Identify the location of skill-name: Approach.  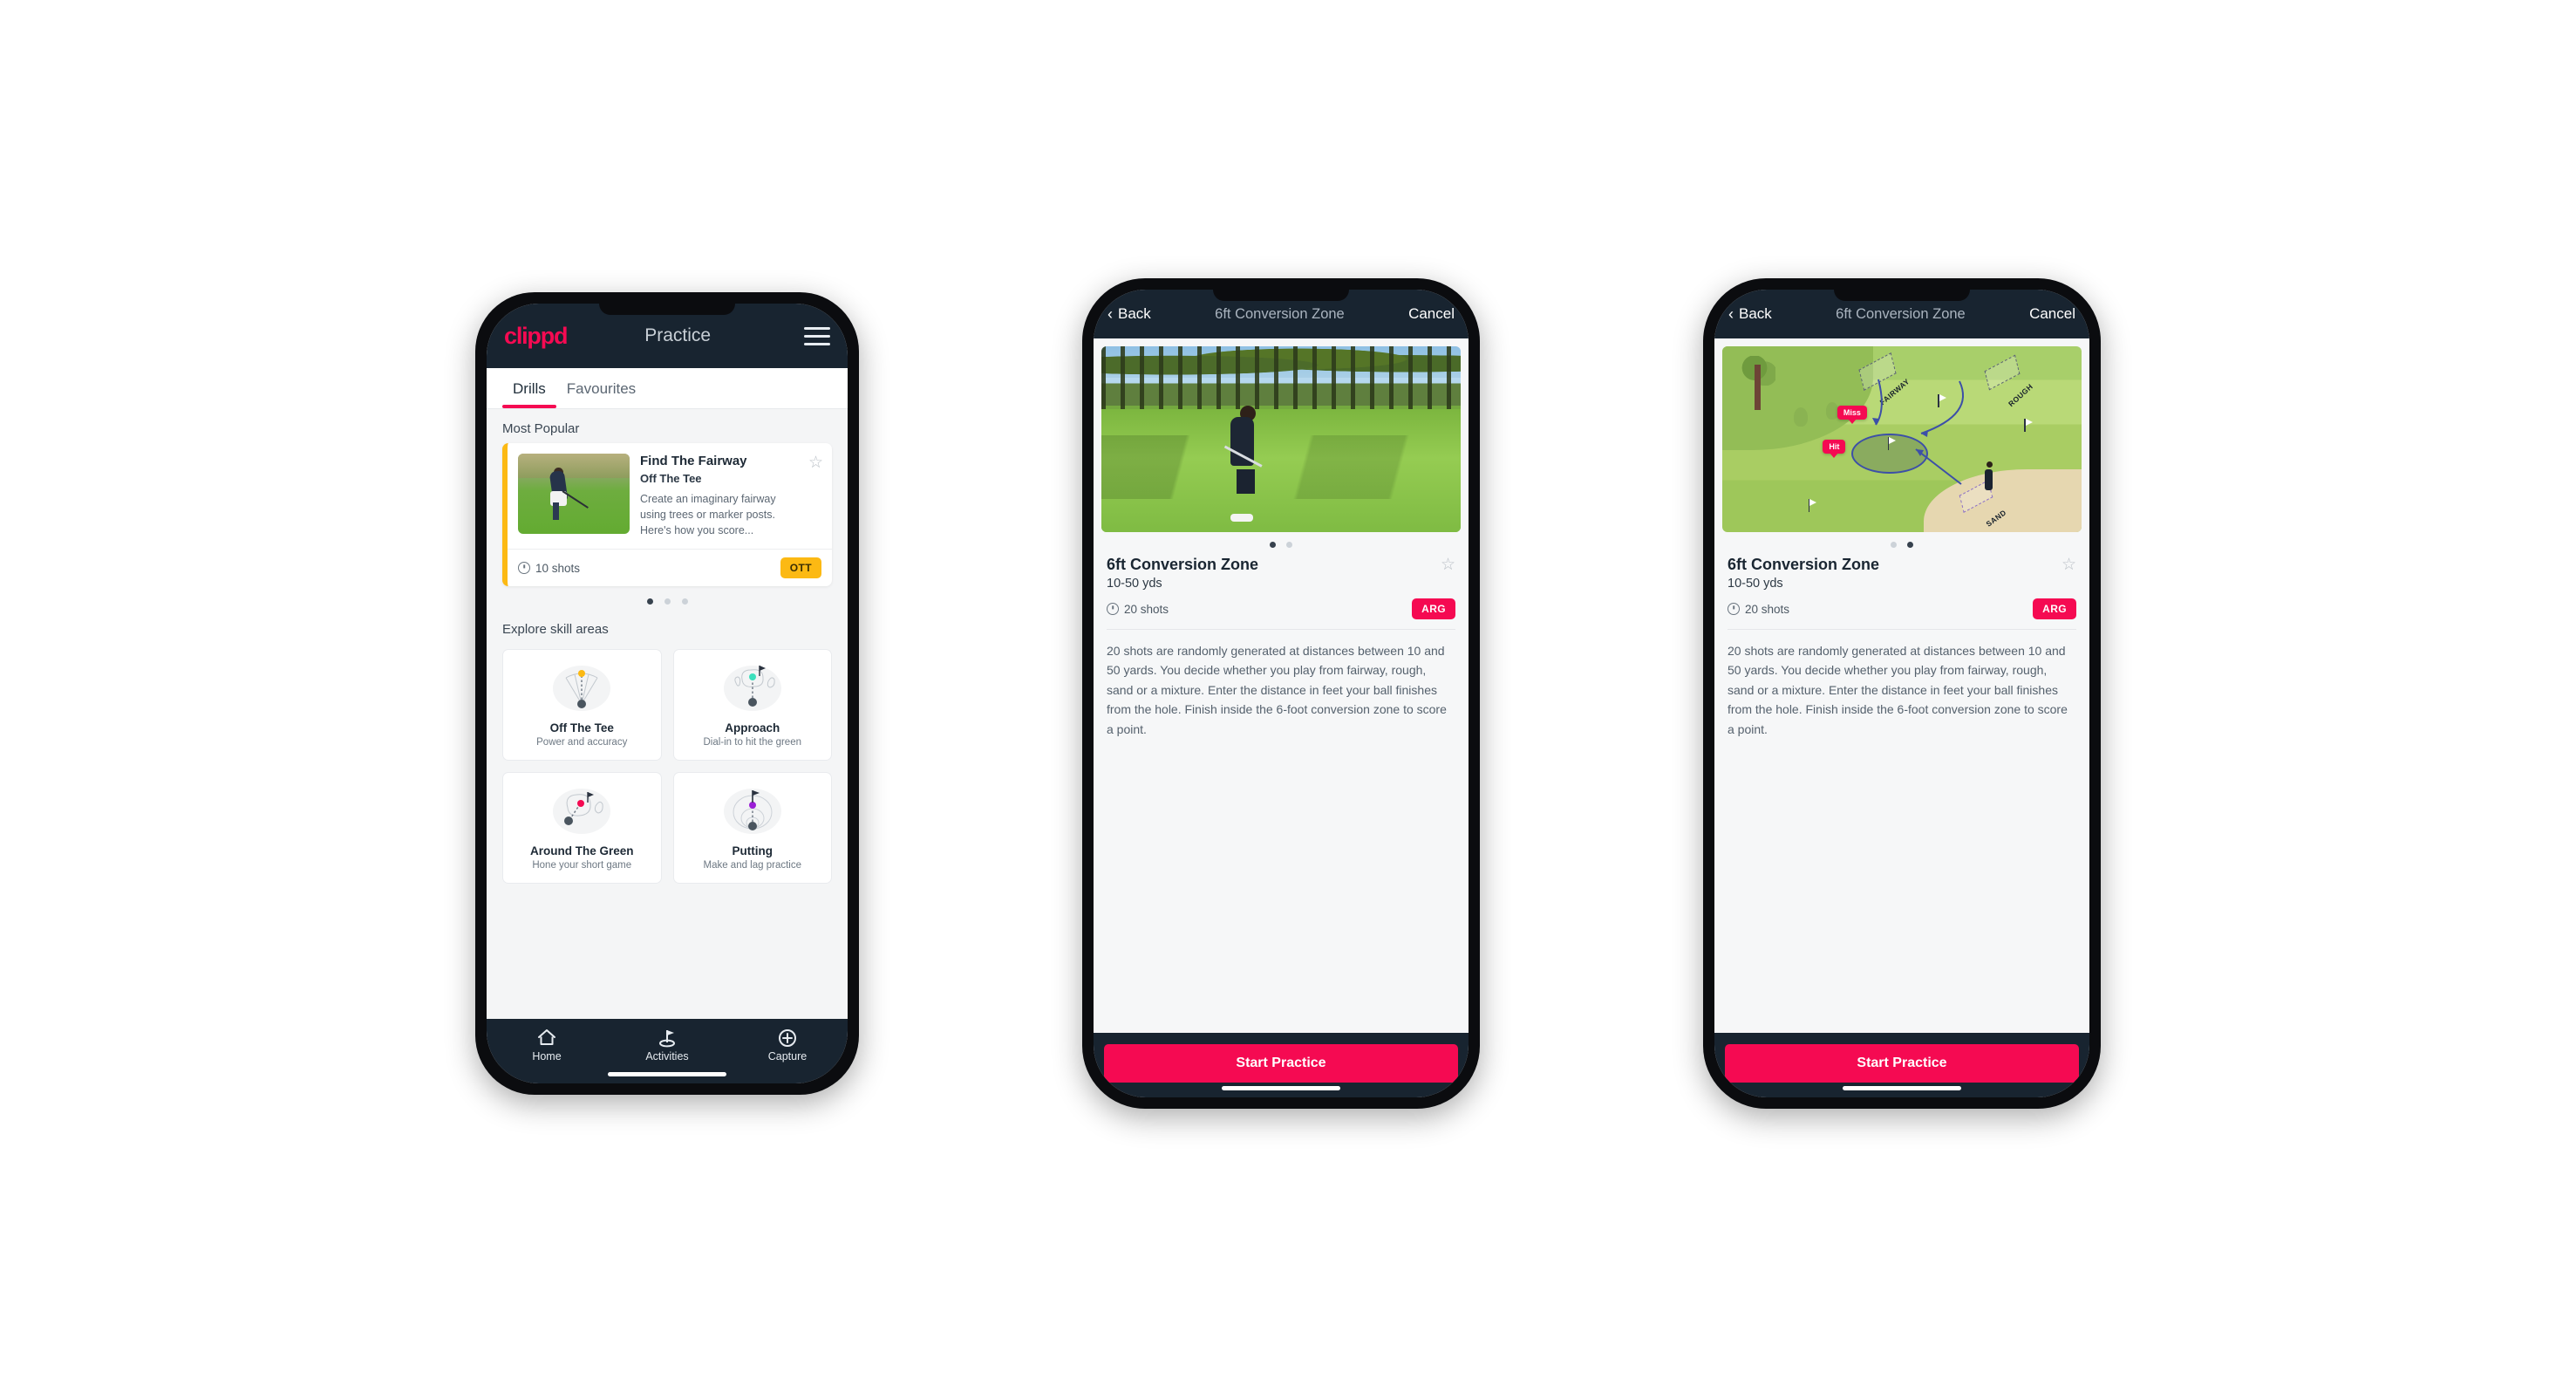
(753, 728).